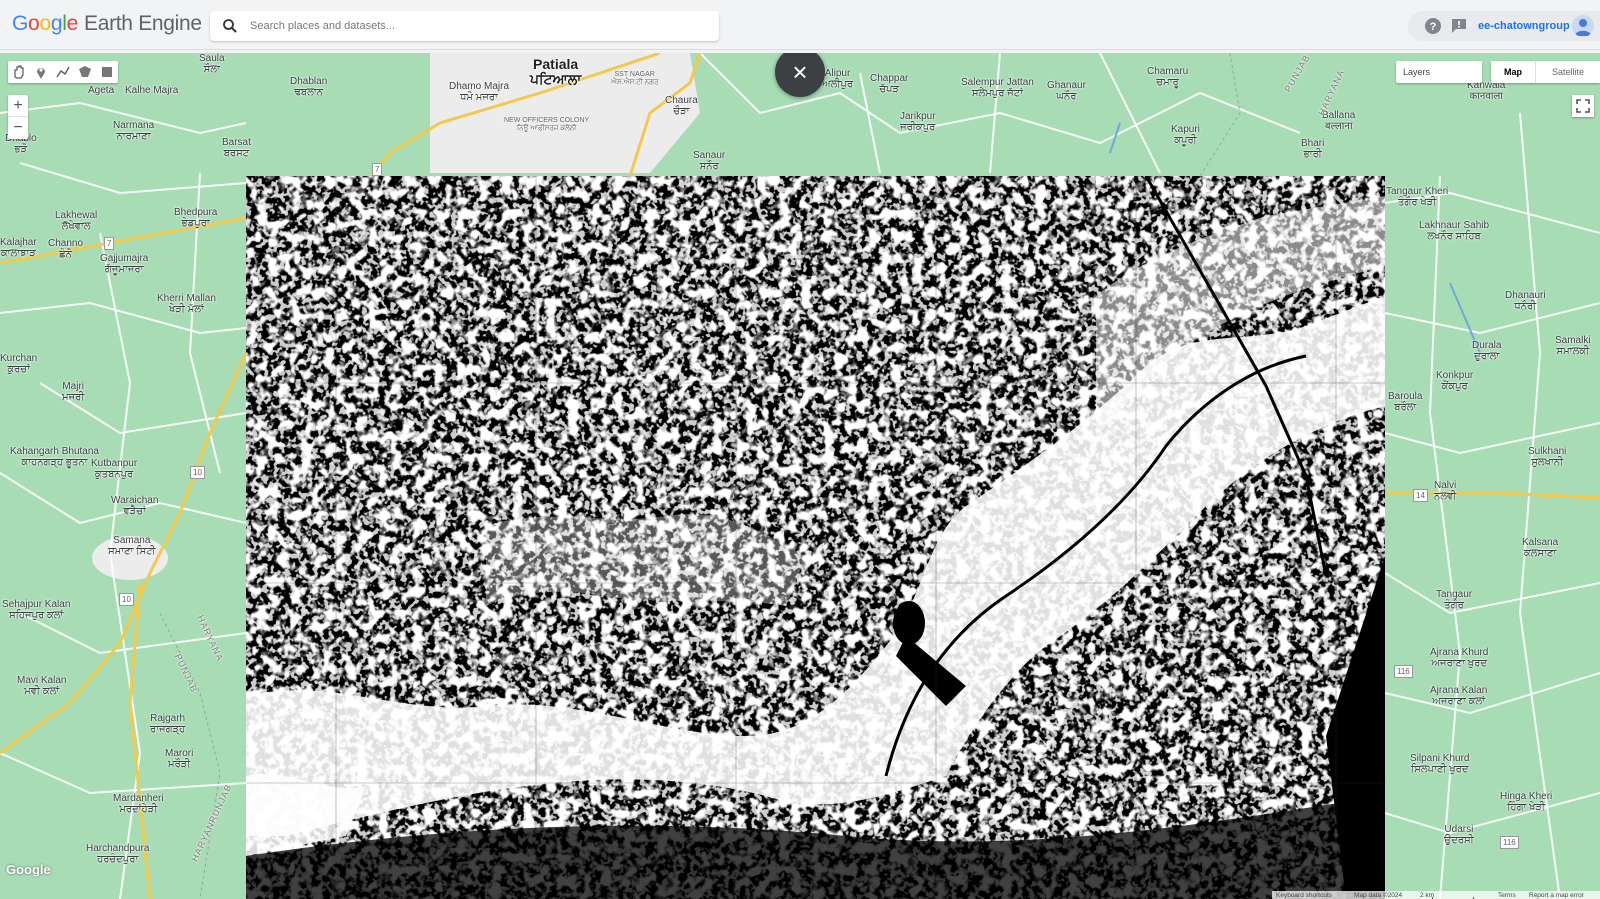 The image size is (1600, 899). What do you see at coordinates (1378, 895) in the screenshot?
I see `map-data-text: Map data ©2024` at bounding box center [1378, 895].